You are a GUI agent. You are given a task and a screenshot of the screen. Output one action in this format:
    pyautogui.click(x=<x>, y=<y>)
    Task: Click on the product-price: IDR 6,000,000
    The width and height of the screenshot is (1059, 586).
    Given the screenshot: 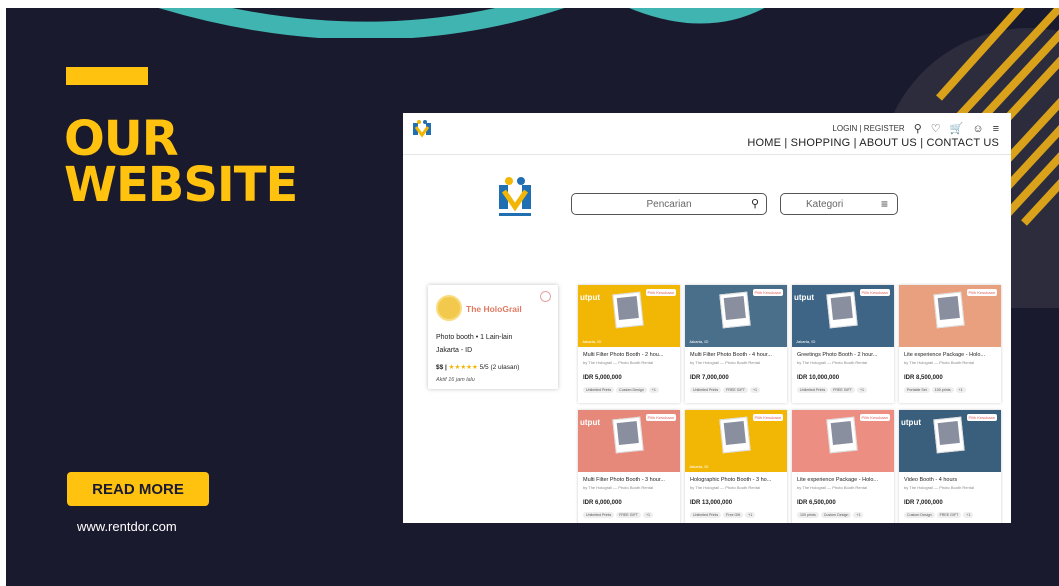 What is the action you would take?
    pyautogui.click(x=602, y=503)
    